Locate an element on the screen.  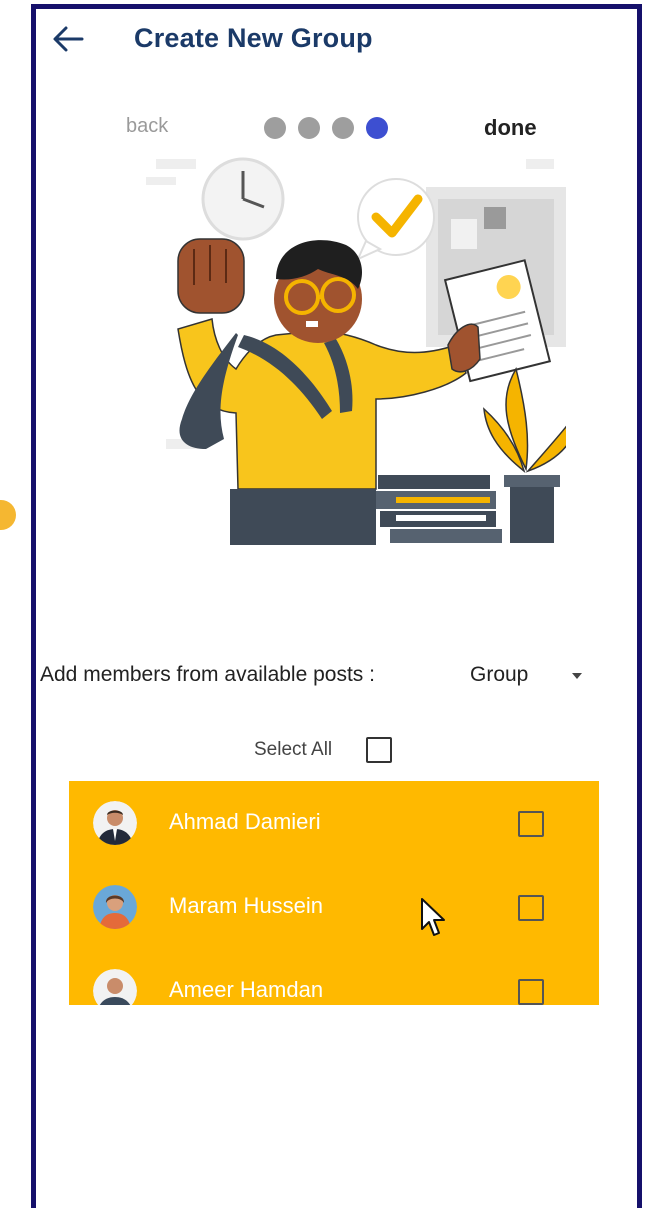
group-dropdown-value: Group is located at coordinates (499, 674).